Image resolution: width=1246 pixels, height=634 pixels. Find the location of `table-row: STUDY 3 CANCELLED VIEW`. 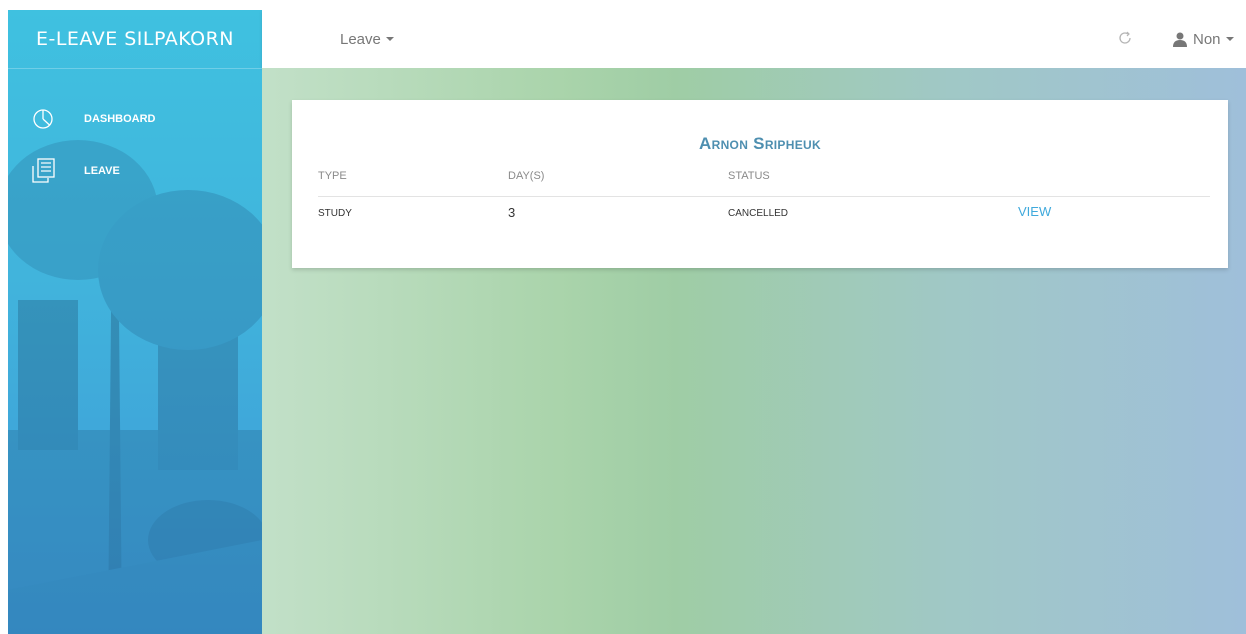

table-row: STUDY 3 CANCELLED VIEW is located at coordinates (764, 216).